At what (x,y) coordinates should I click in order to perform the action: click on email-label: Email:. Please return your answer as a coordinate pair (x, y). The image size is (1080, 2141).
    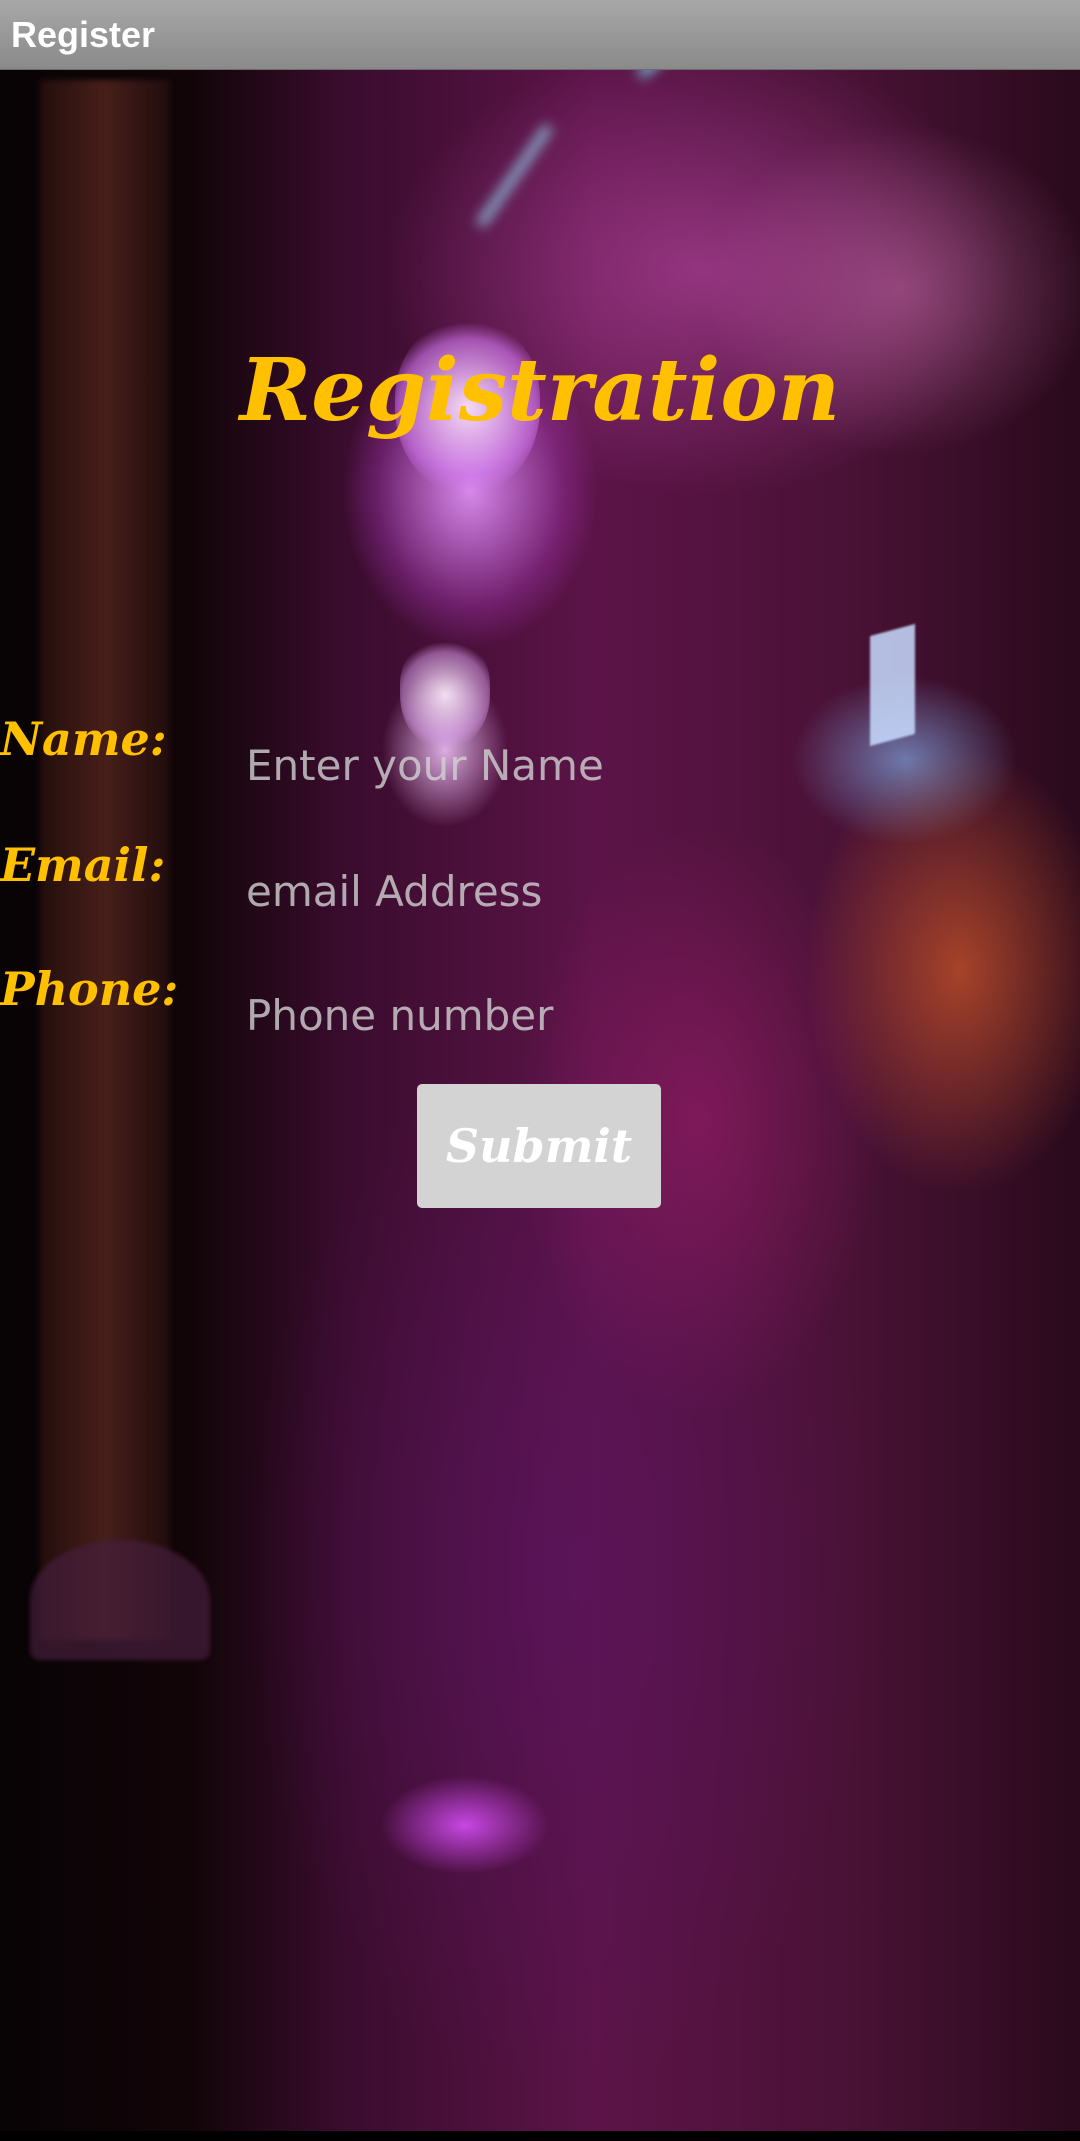
    Looking at the image, I should click on (83, 865).